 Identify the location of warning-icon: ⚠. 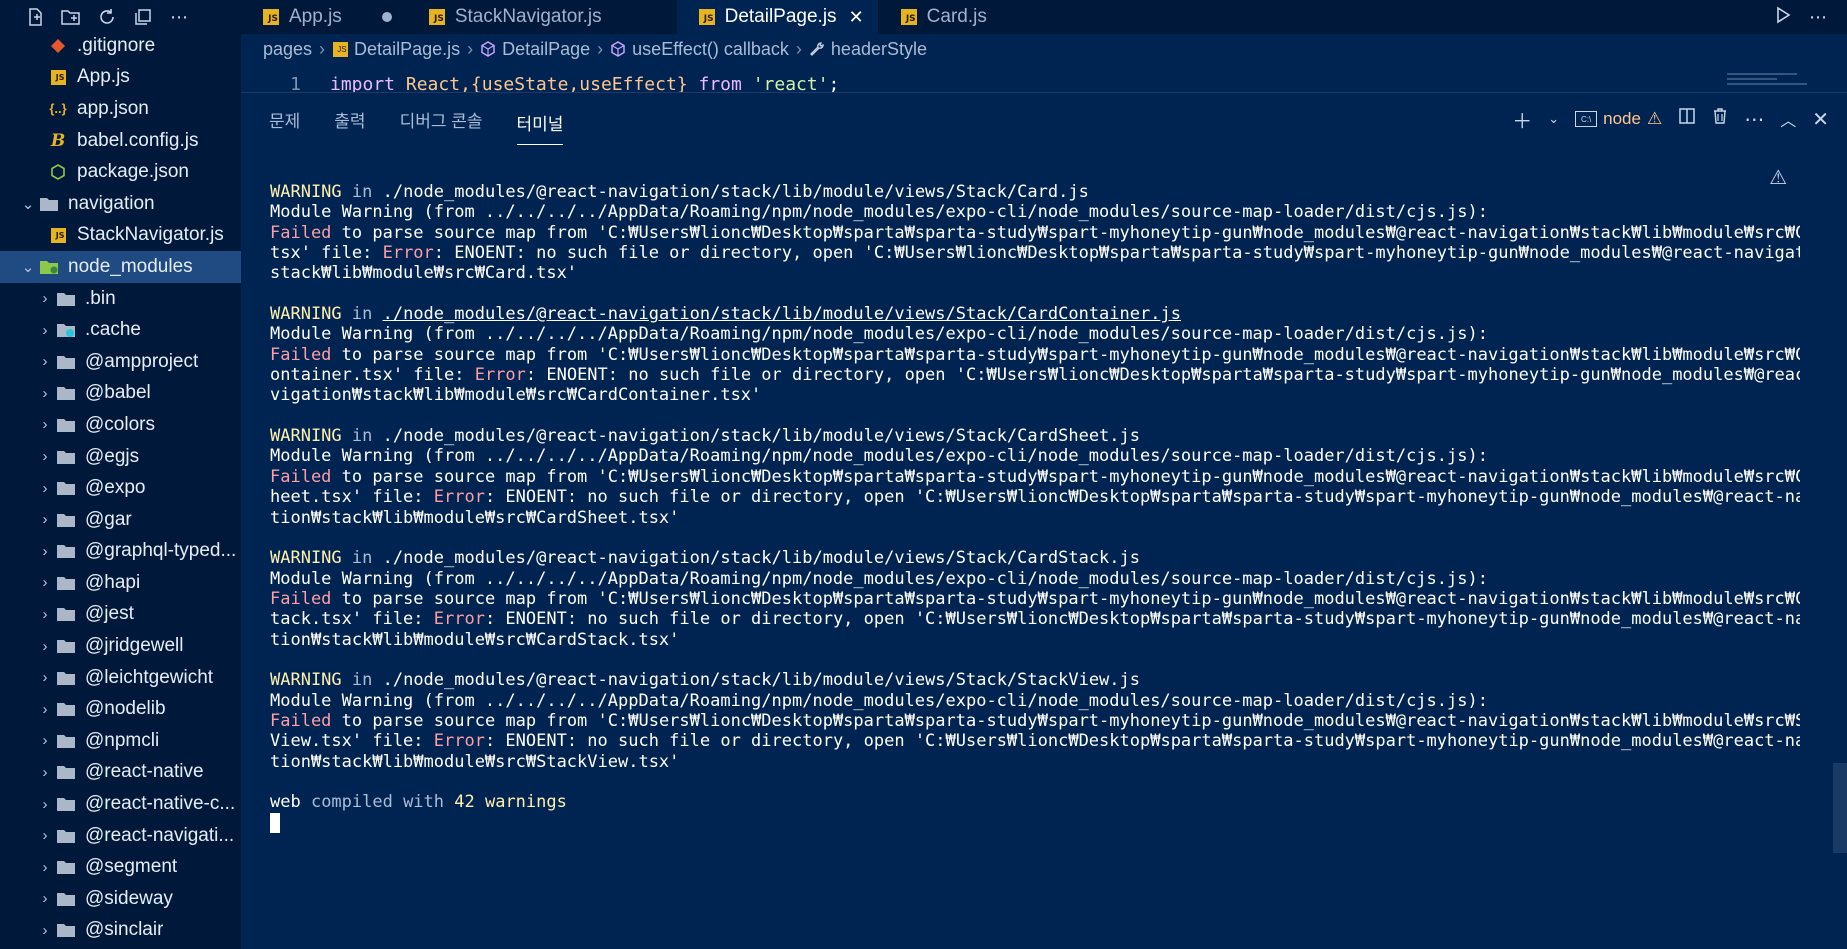
(1654, 118).